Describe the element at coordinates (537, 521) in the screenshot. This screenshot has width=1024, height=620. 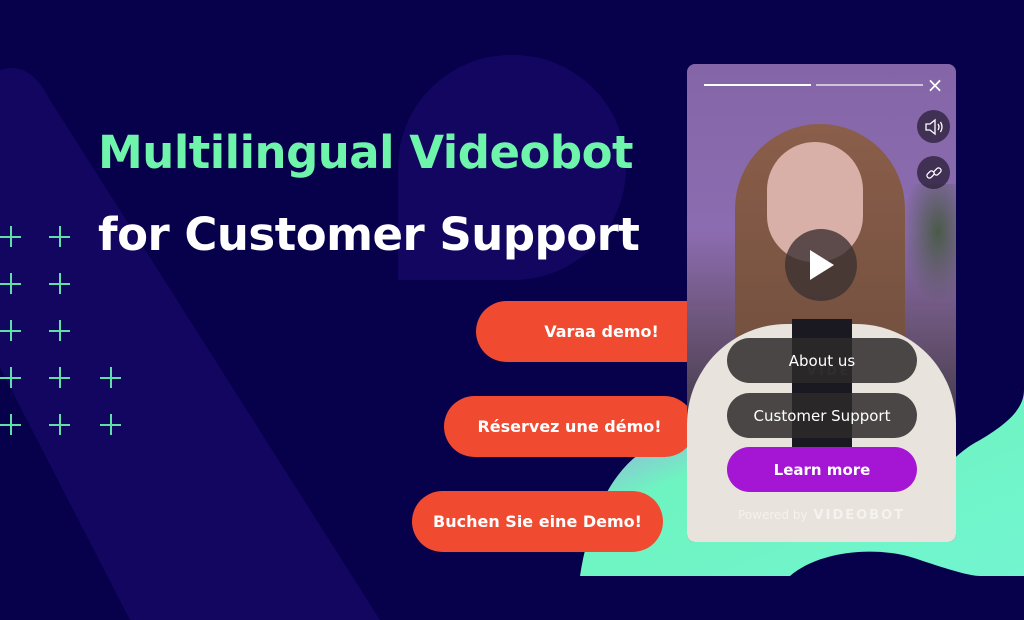
I see `cta-button-german: Buchen Sie eine Demo!` at that location.